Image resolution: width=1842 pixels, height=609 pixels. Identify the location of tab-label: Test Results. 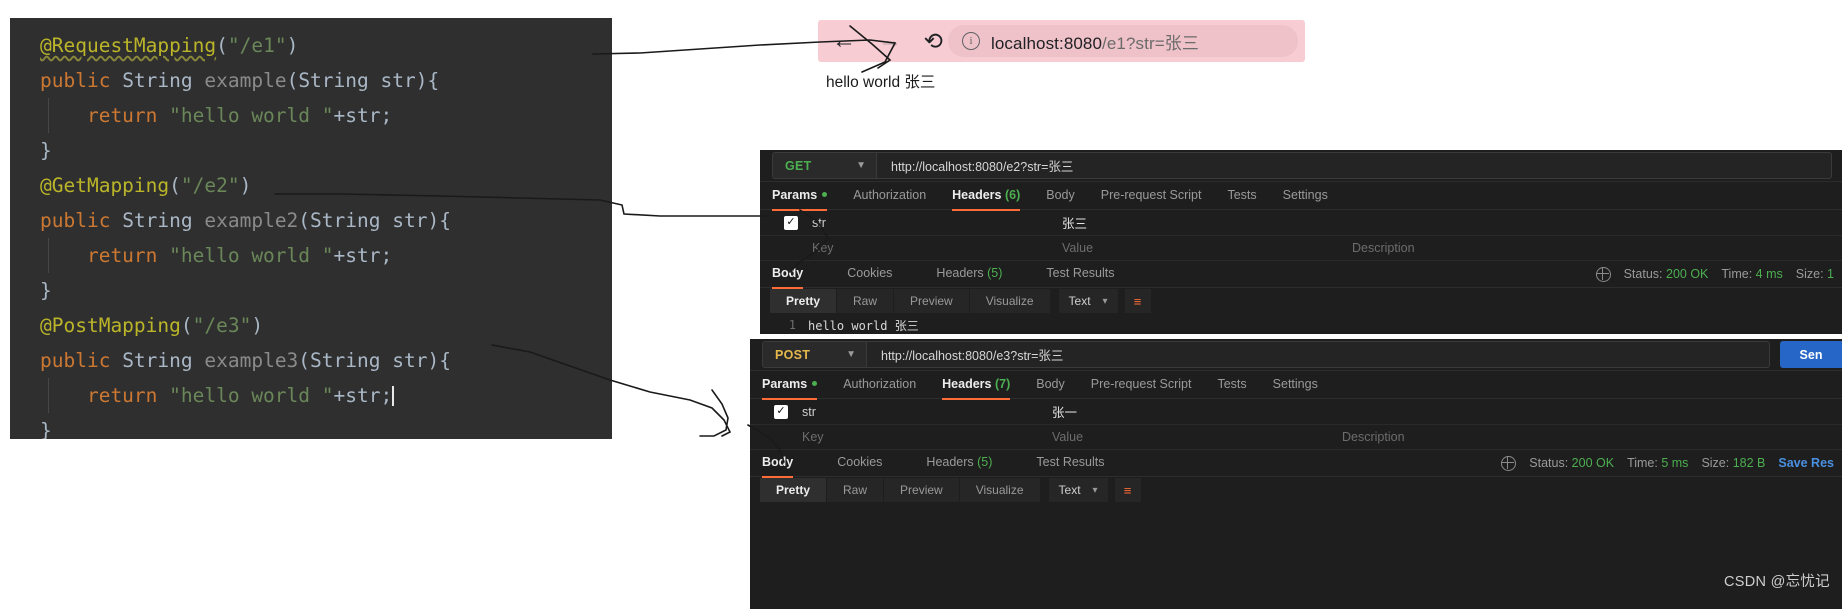
(1080, 273).